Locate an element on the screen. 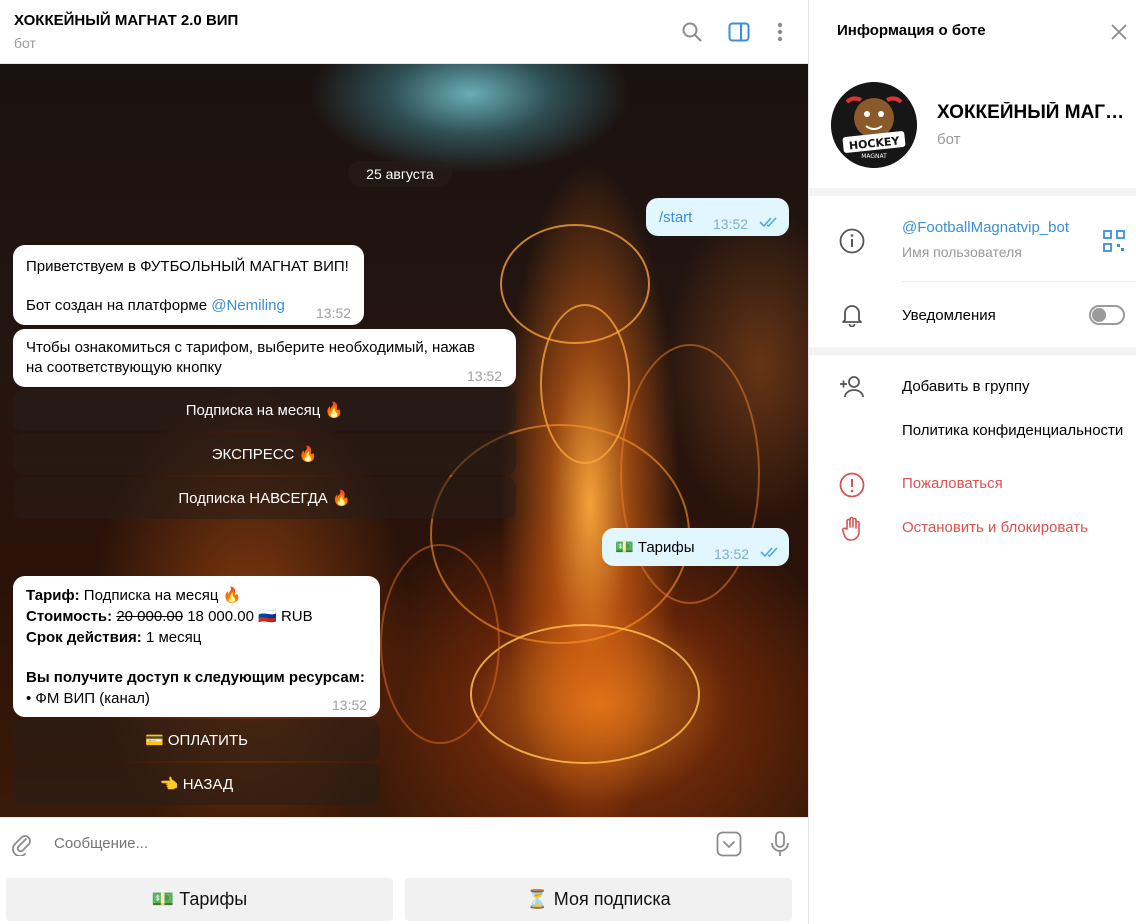  more-menu-icon is located at coordinates (780, 32).